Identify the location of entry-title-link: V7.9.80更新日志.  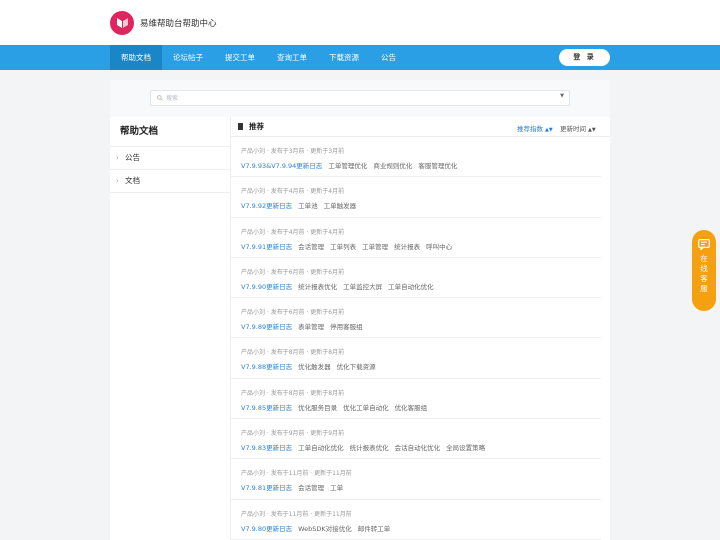
(266, 529).